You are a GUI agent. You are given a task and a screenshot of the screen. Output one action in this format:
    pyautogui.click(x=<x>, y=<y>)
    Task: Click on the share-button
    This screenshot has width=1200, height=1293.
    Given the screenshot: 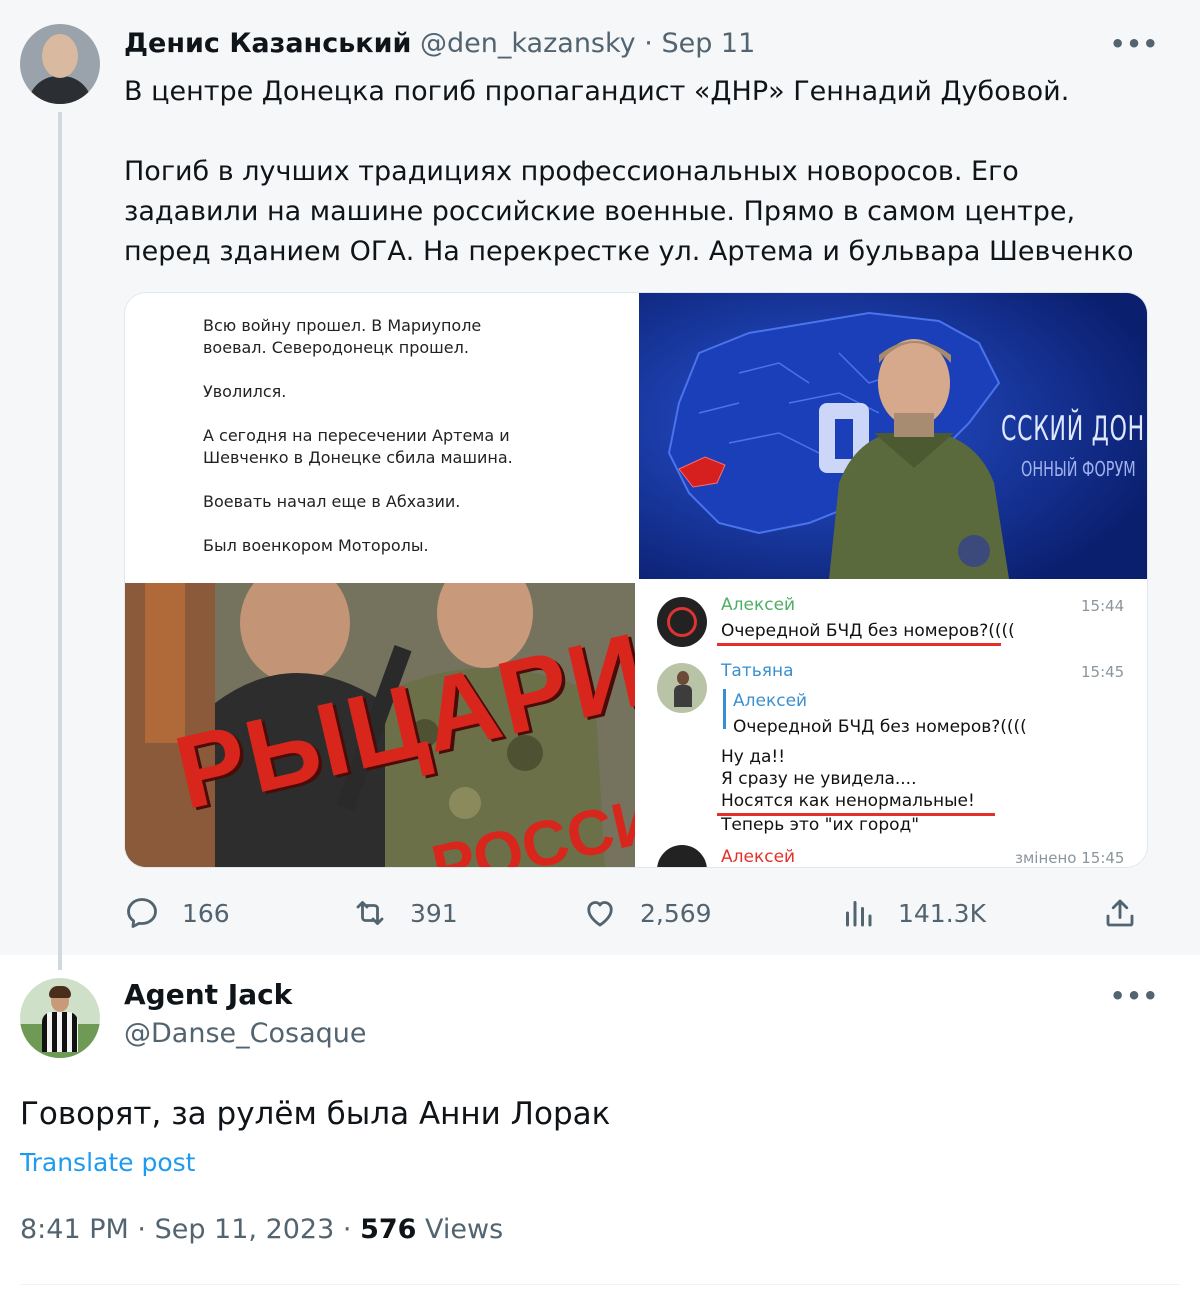 What is the action you would take?
    pyautogui.click(x=1120, y=913)
    